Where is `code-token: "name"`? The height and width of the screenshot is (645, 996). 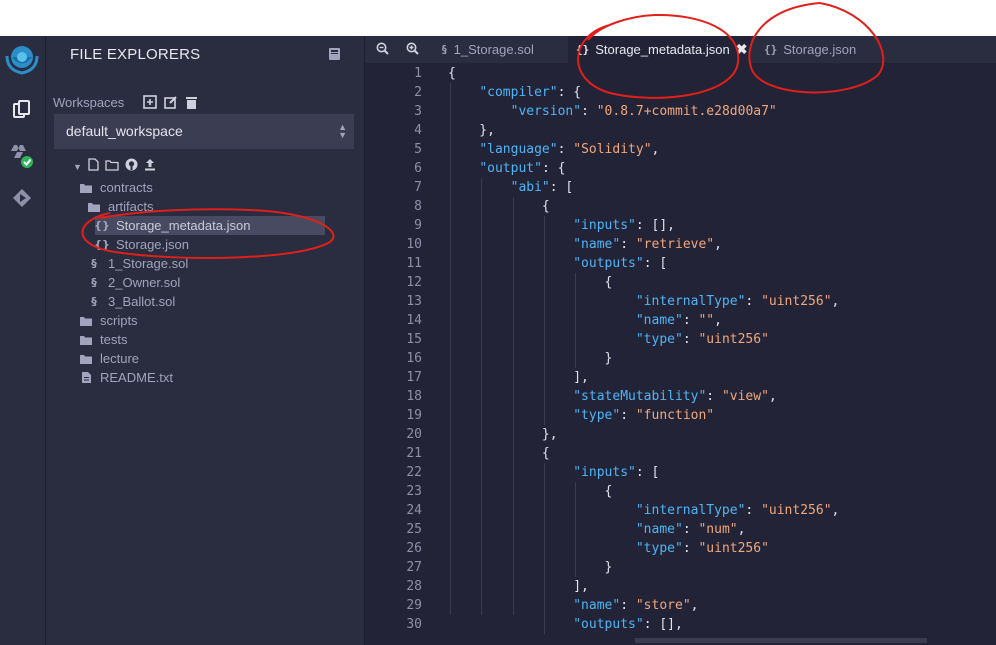 code-token: "name" is located at coordinates (659, 529).